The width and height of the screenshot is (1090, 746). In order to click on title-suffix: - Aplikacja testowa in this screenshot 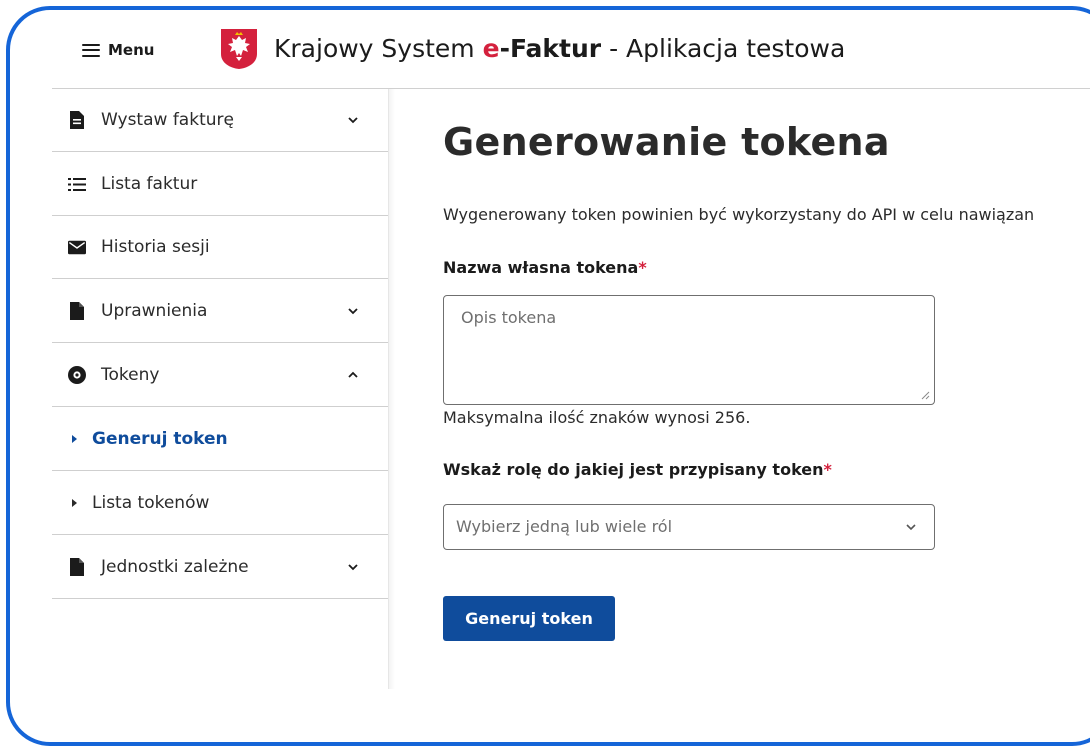, I will do `click(723, 48)`.